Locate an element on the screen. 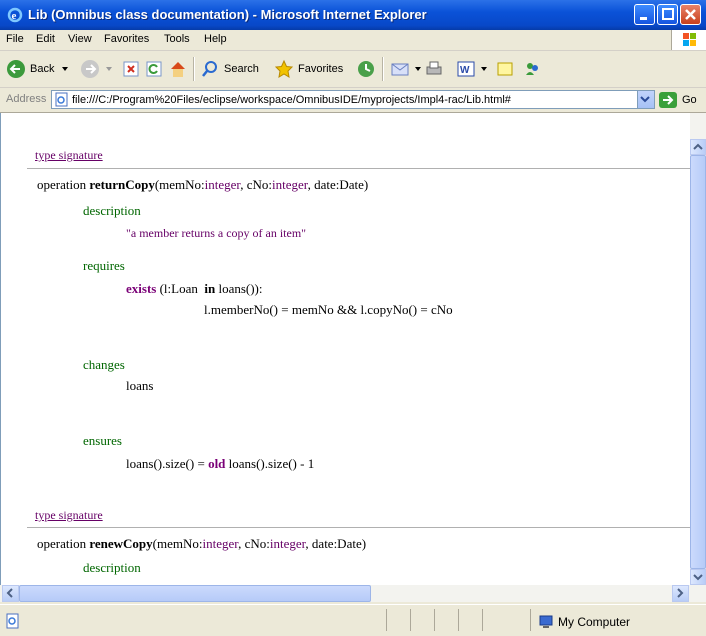 Image resolution: width=706 pixels, height=636 pixels. discuss-button is located at coordinates (507, 69).